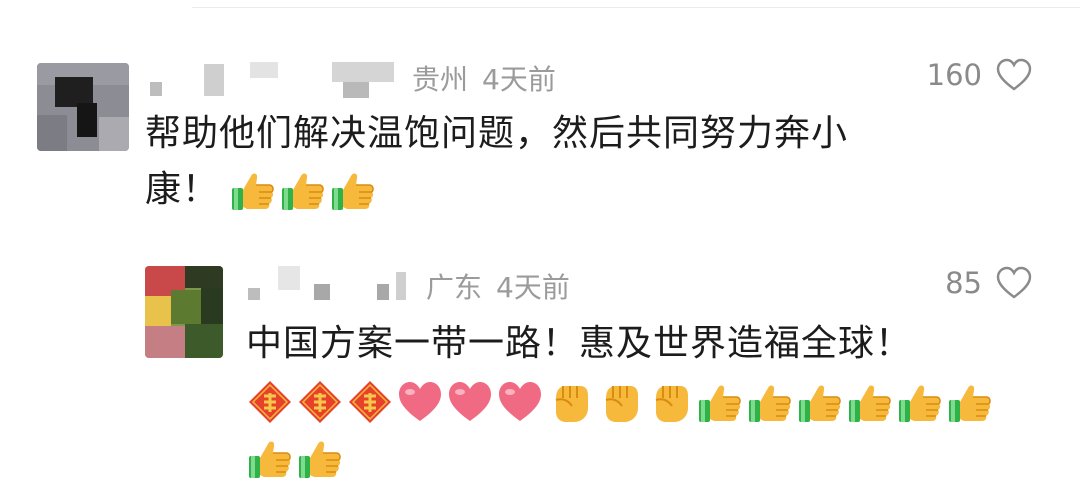  I want to click on like-button: 85, so click(988, 283).